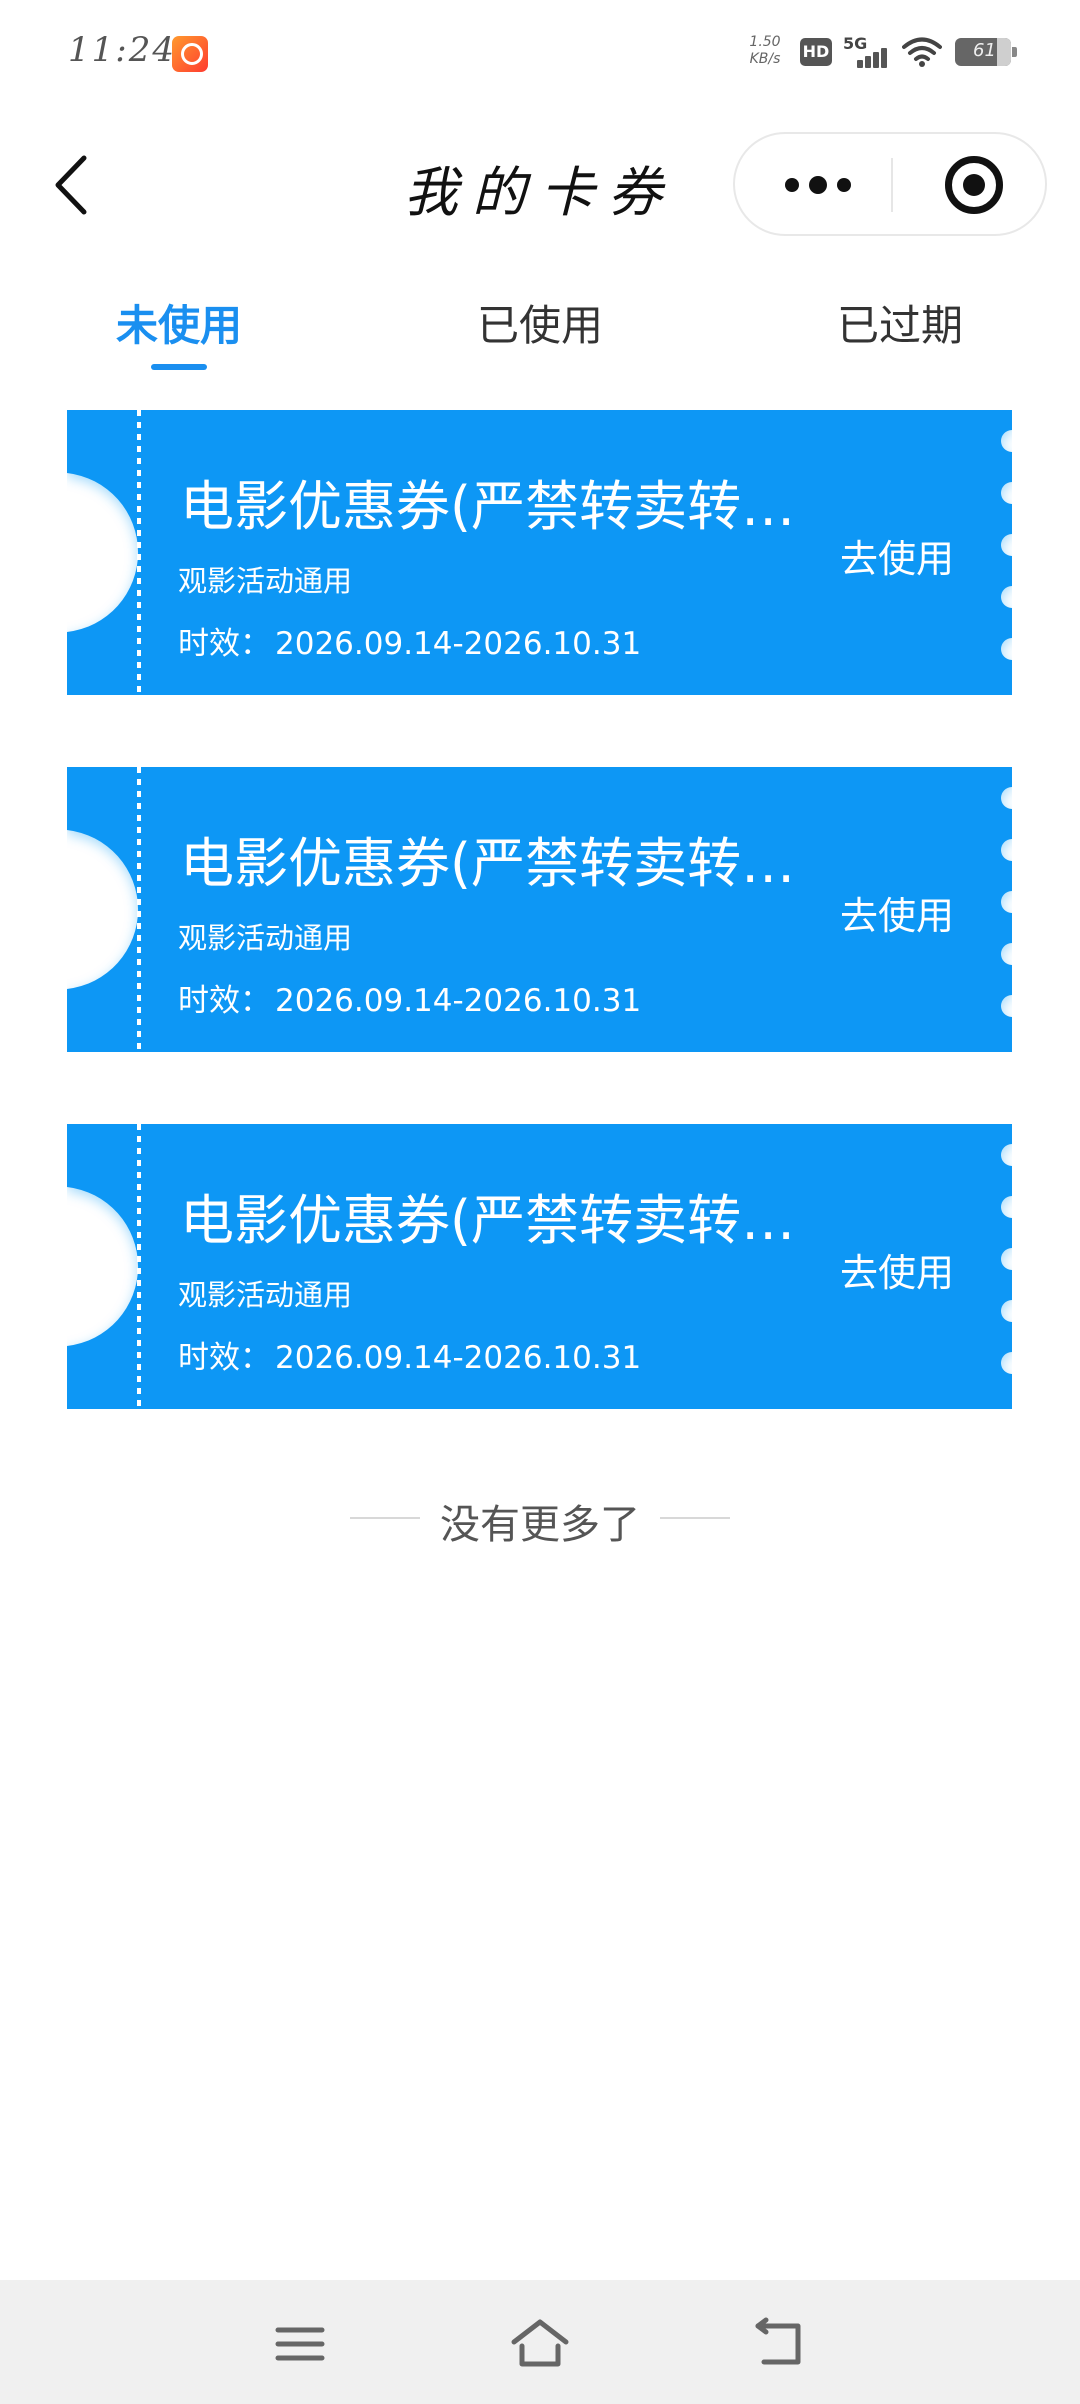 This screenshot has width=1080, height=2404. I want to click on mini-program-capsule, so click(890, 184).